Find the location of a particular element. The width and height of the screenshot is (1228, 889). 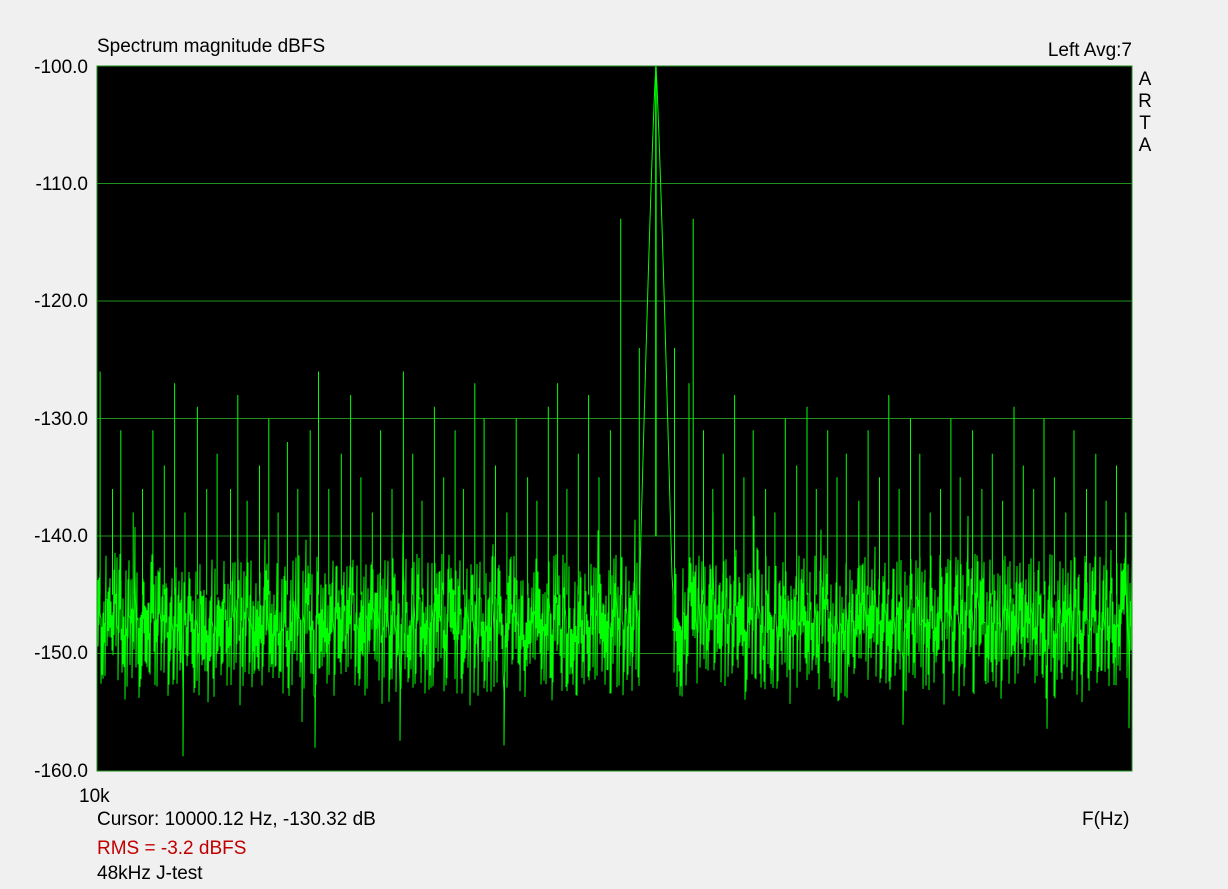

x-axis-unit-label: F(Hz) is located at coordinates (1106, 819).